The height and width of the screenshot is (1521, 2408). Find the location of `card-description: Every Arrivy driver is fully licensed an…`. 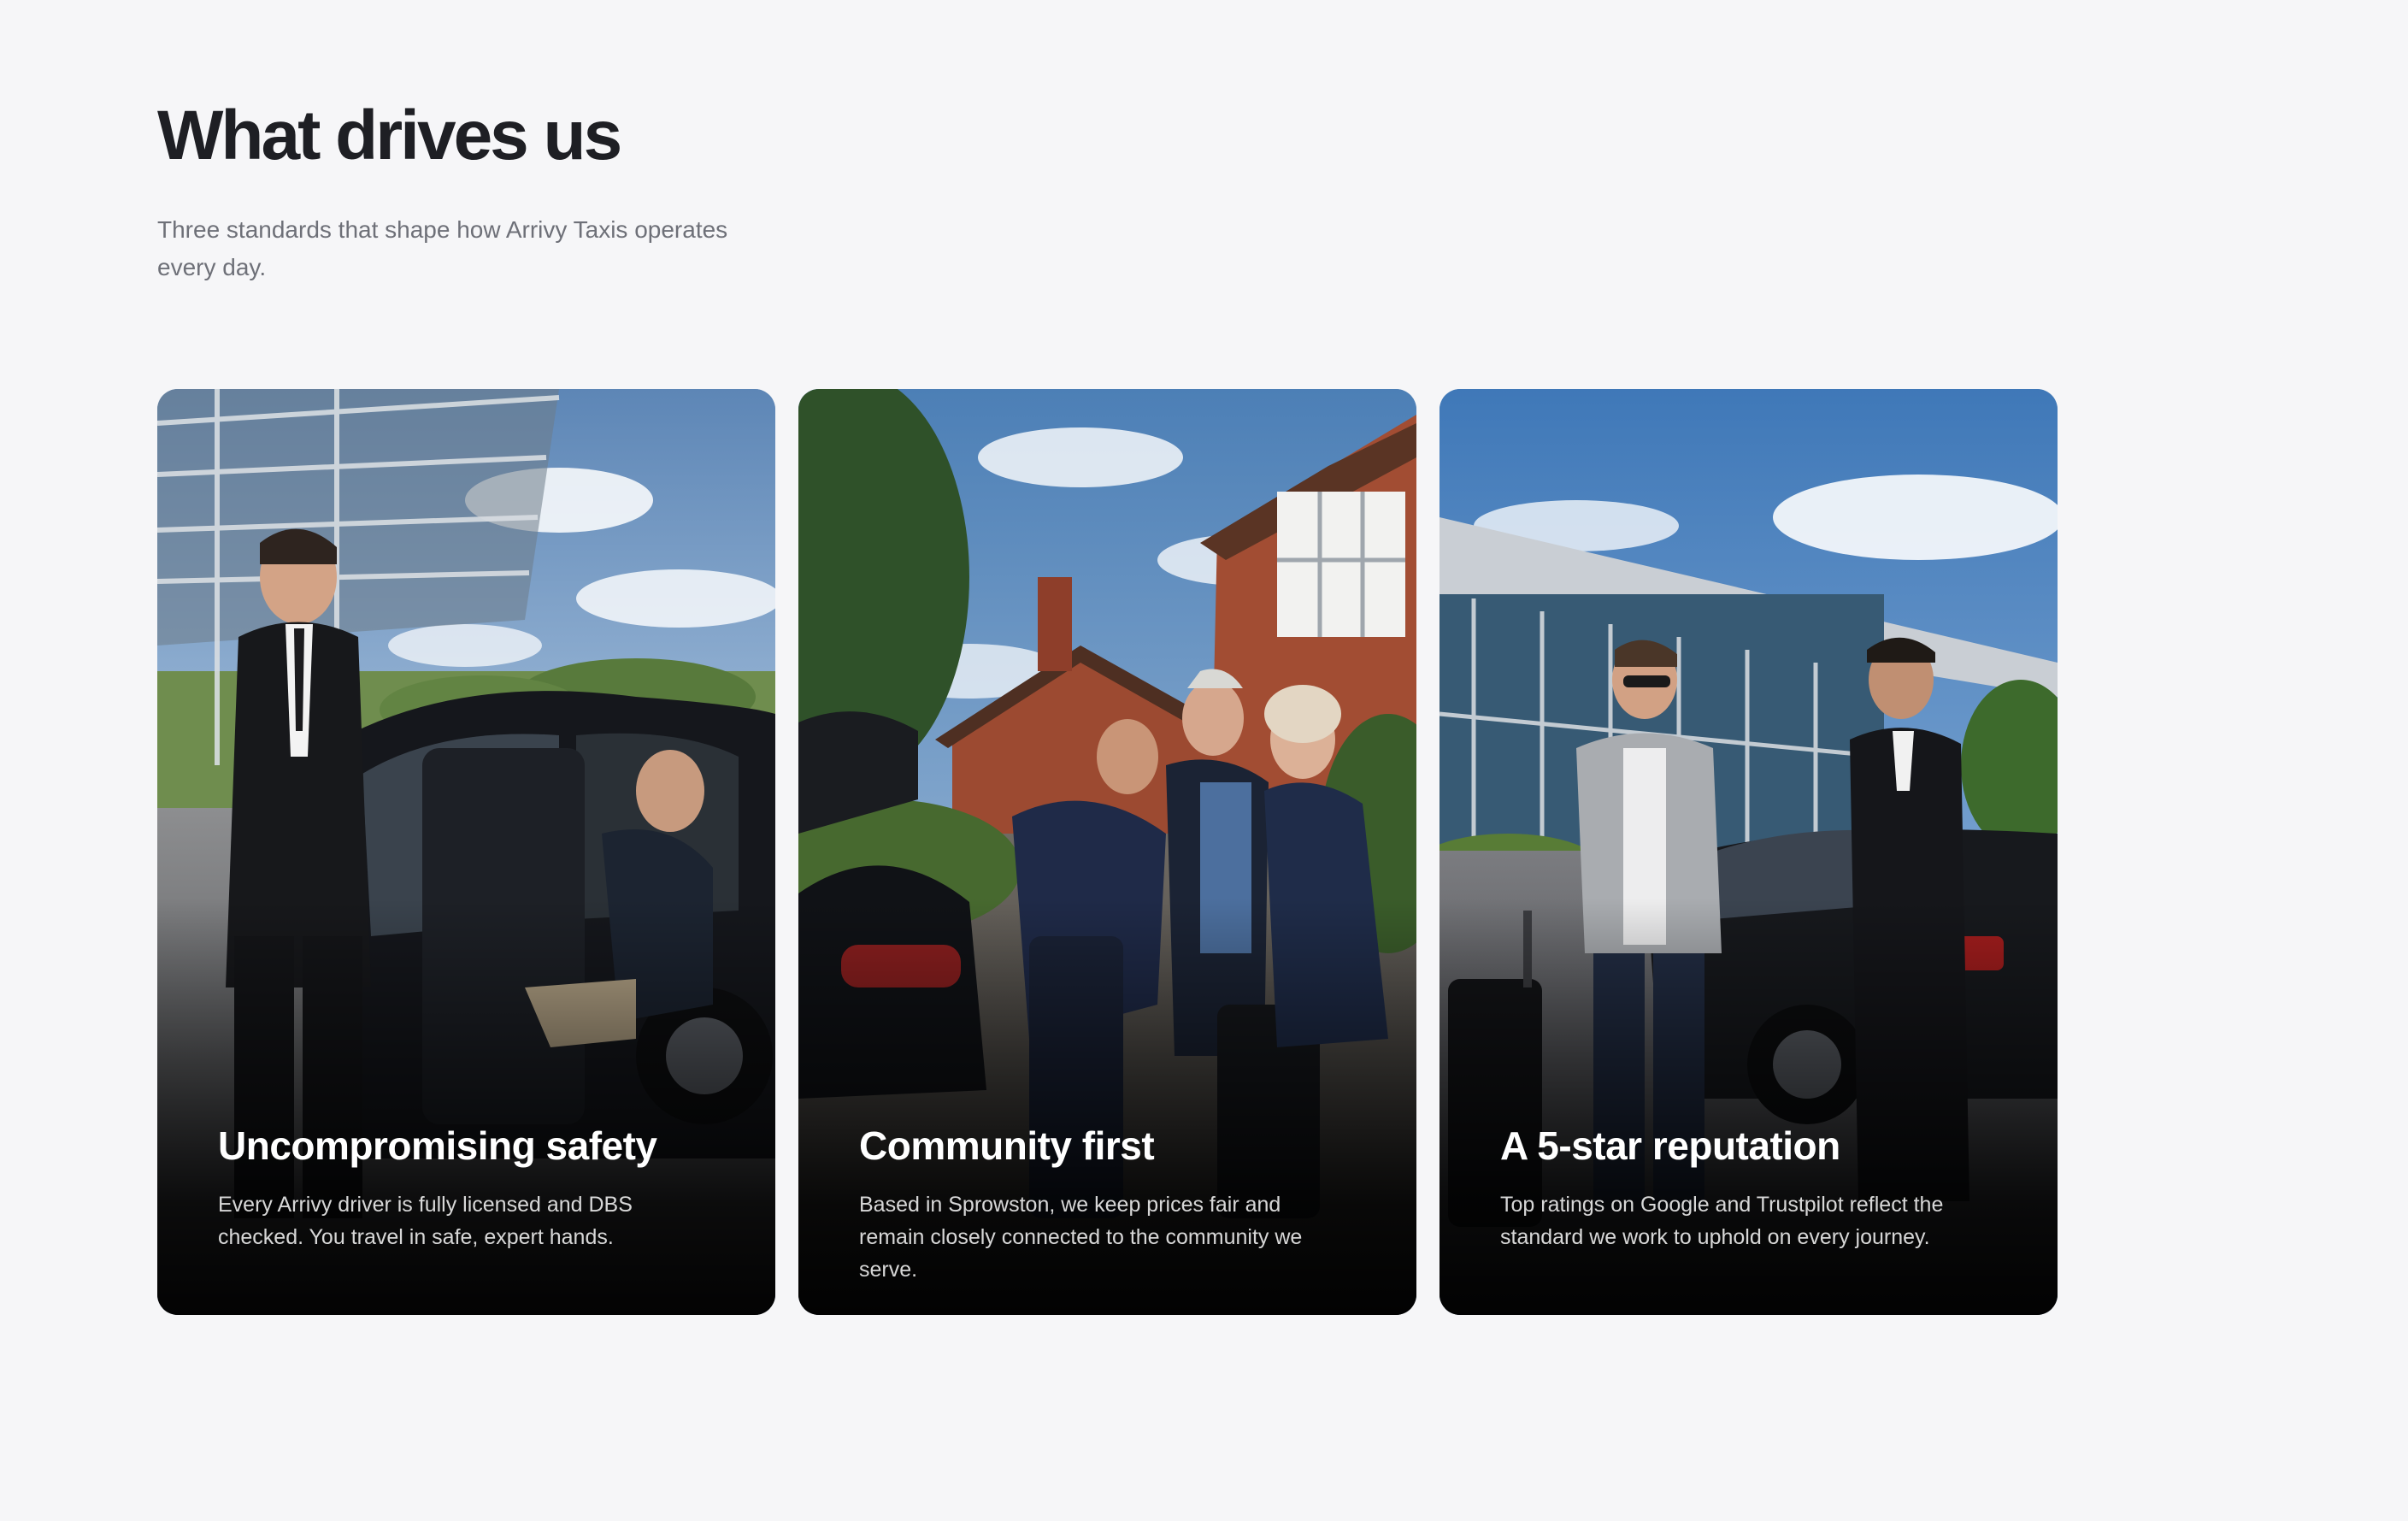

card-description: Every Arrivy driver is fully licensed an… is located at coordinates (425, 1220).